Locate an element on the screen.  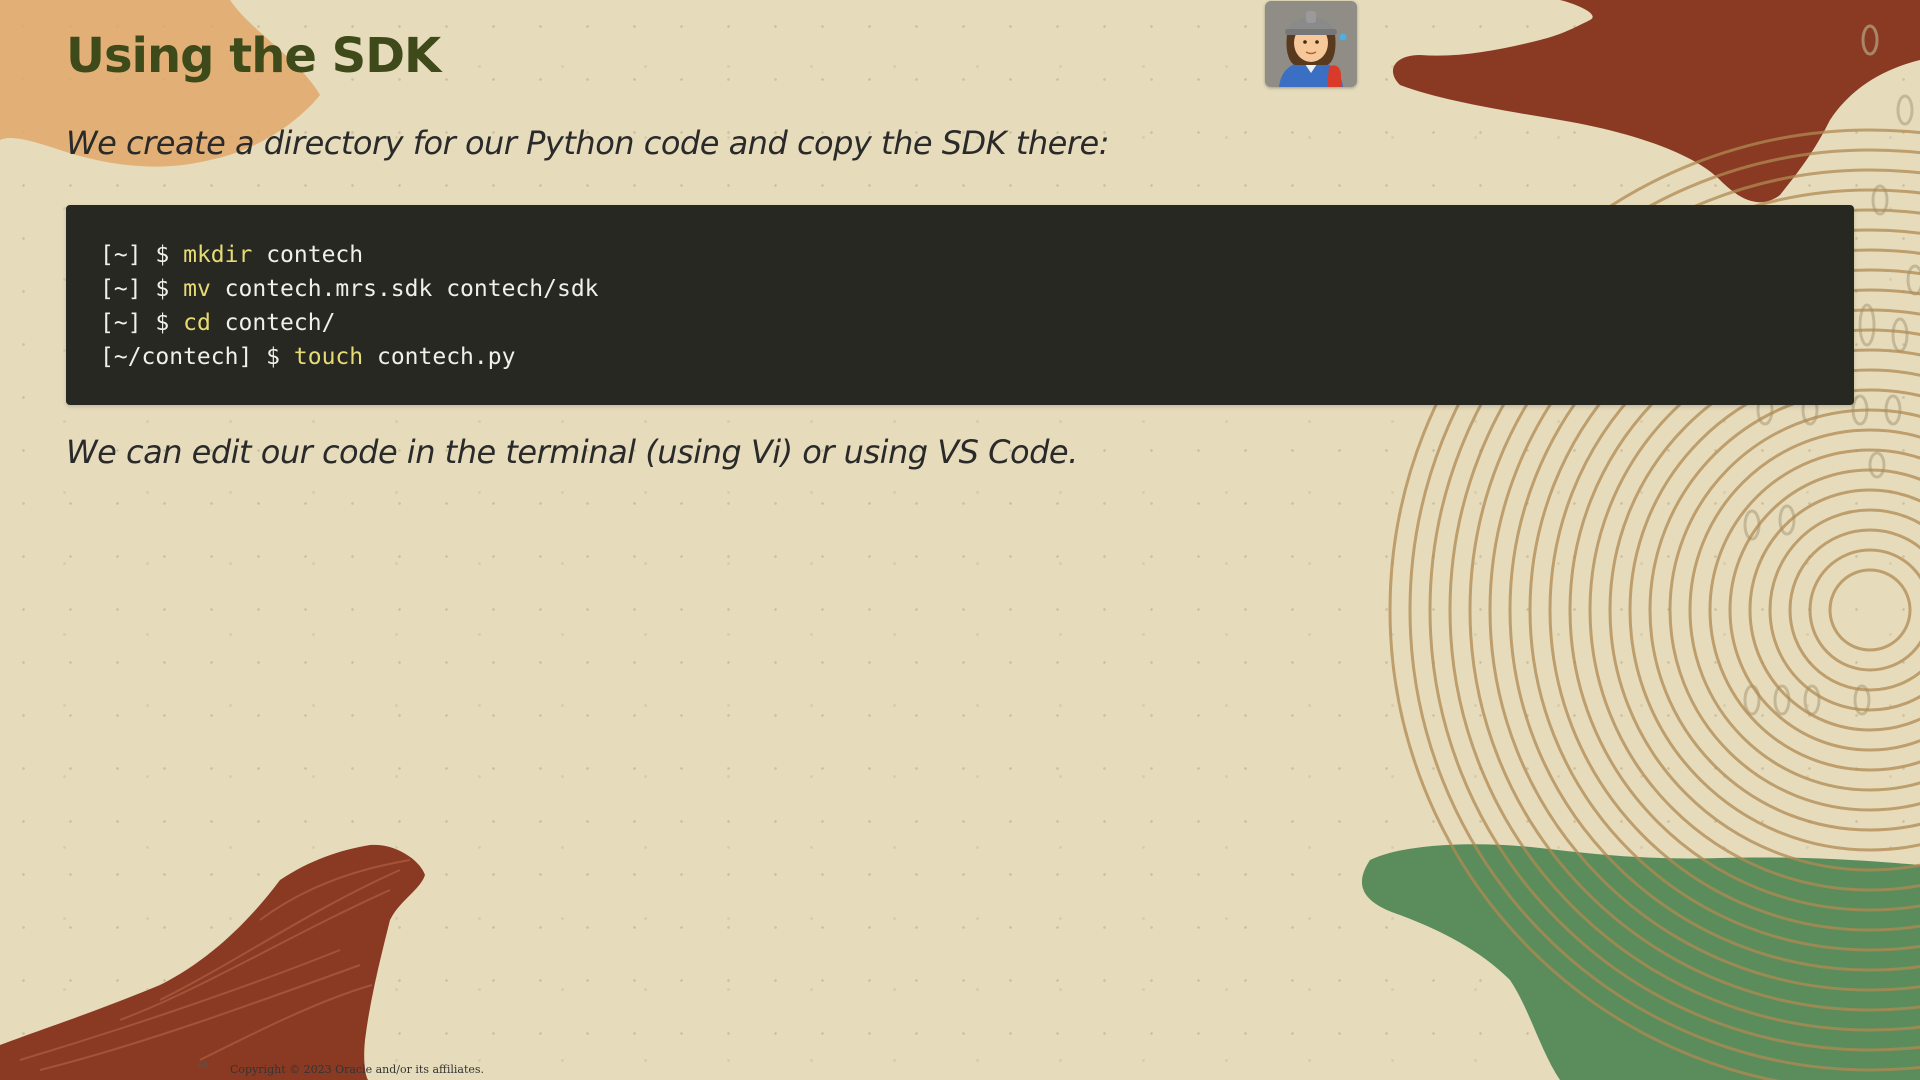
woman-construction-worker-icon is located at coordinates (1313, 49).